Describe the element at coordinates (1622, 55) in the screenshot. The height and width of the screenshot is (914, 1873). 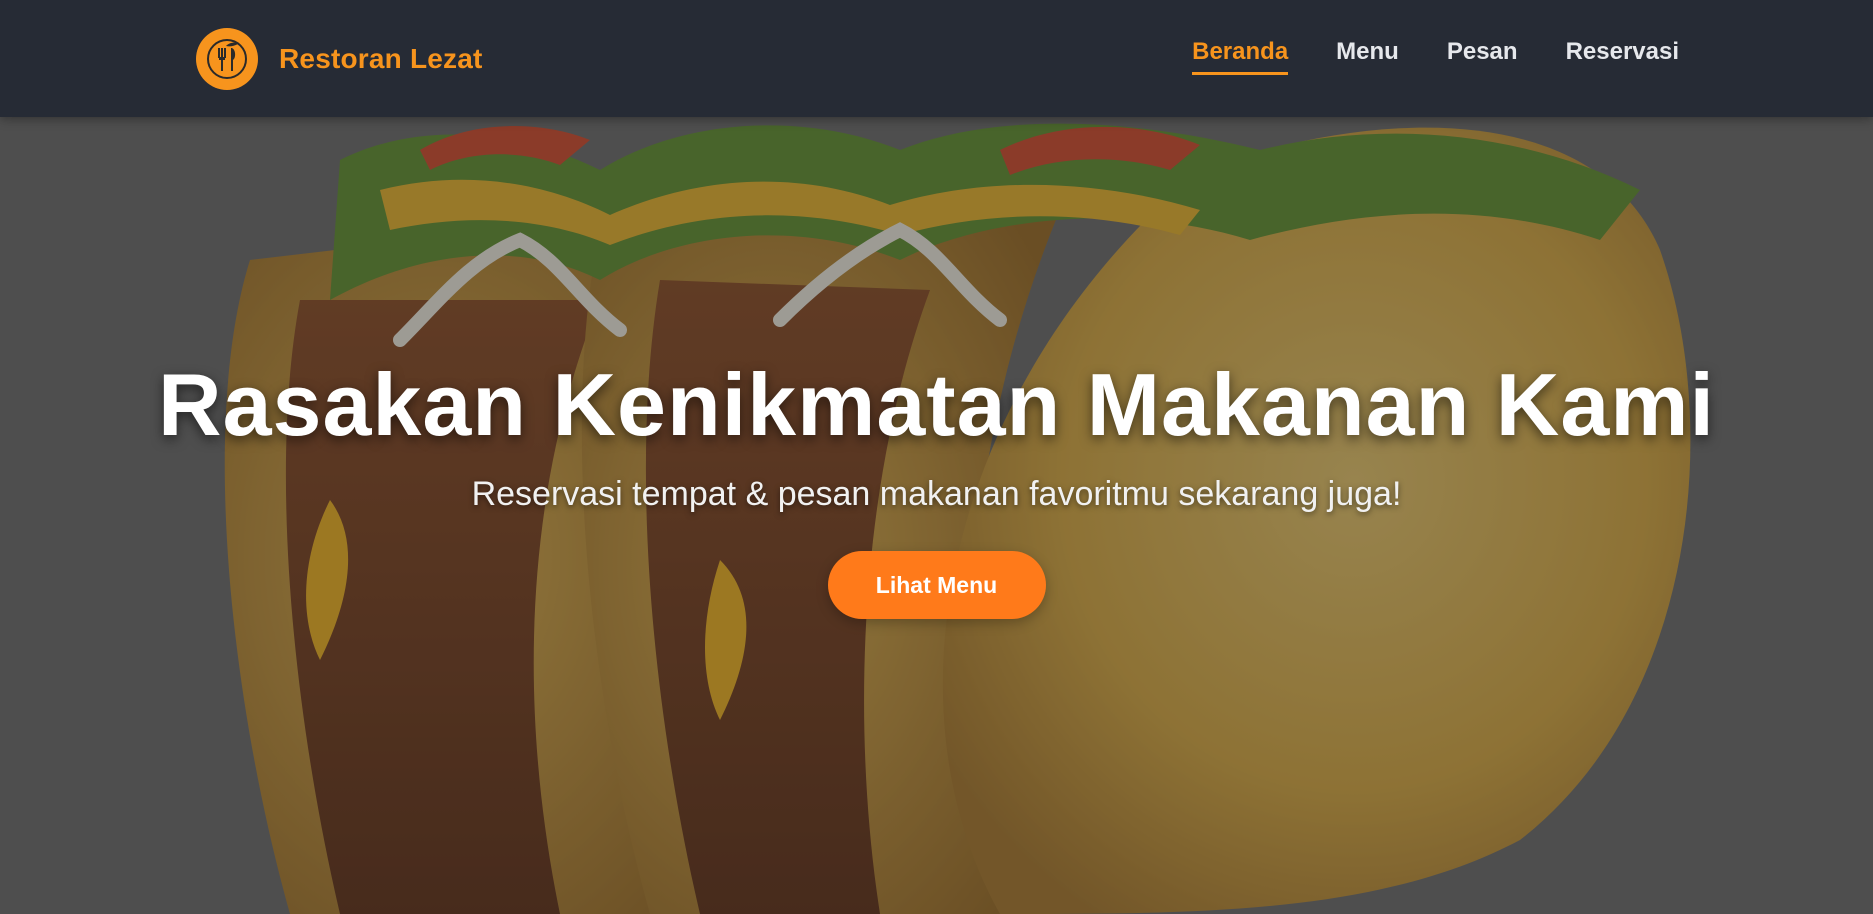
I see `nav-link-reservasi: Reservasi` at that location.